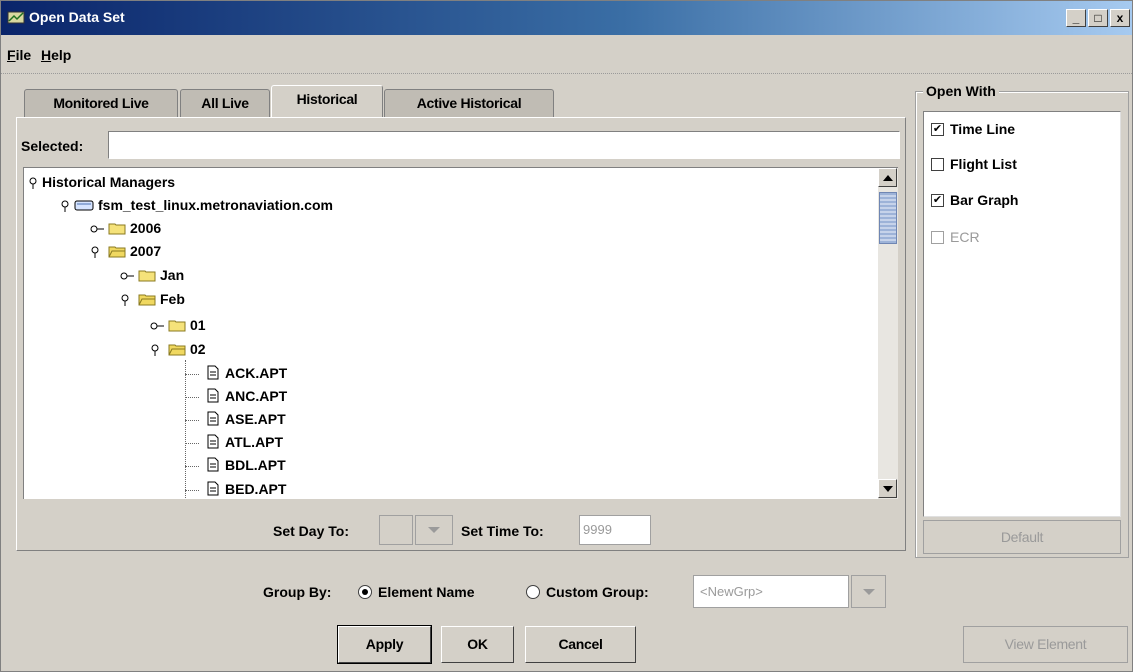 Image resolution: width=1133 pixels, height=672 pixels. Describe the element at coordinates (1076, 18) in the screenshot. I see `minimize-button: _` at that location.